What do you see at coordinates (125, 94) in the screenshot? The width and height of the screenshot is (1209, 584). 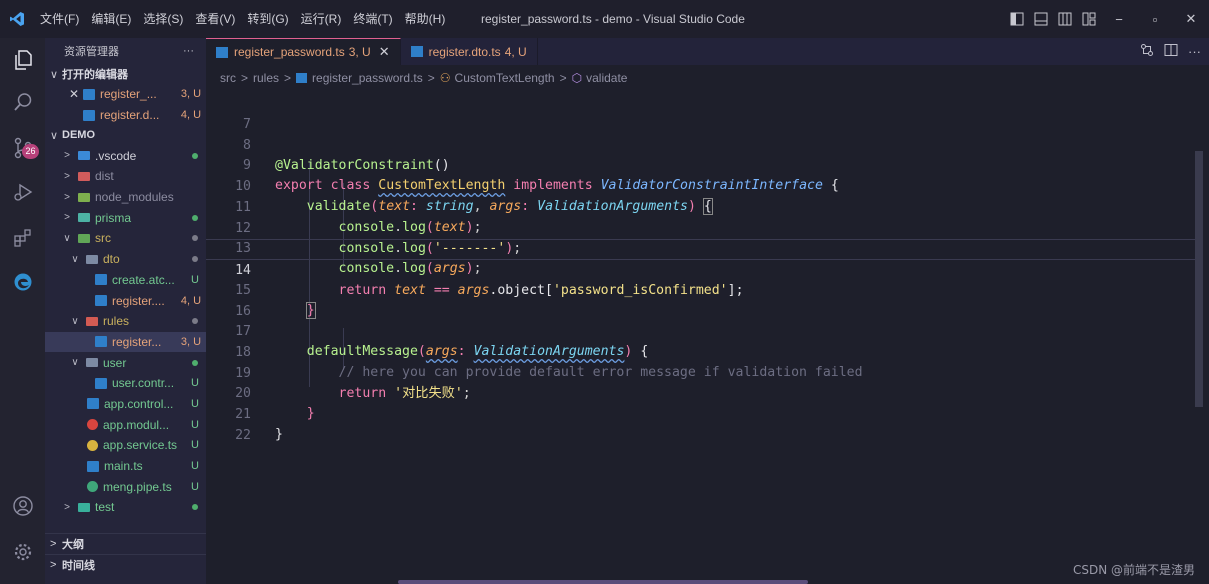 I see `open-editor-item: ✕ register_... 3, U` at bounding box center [125, 94].